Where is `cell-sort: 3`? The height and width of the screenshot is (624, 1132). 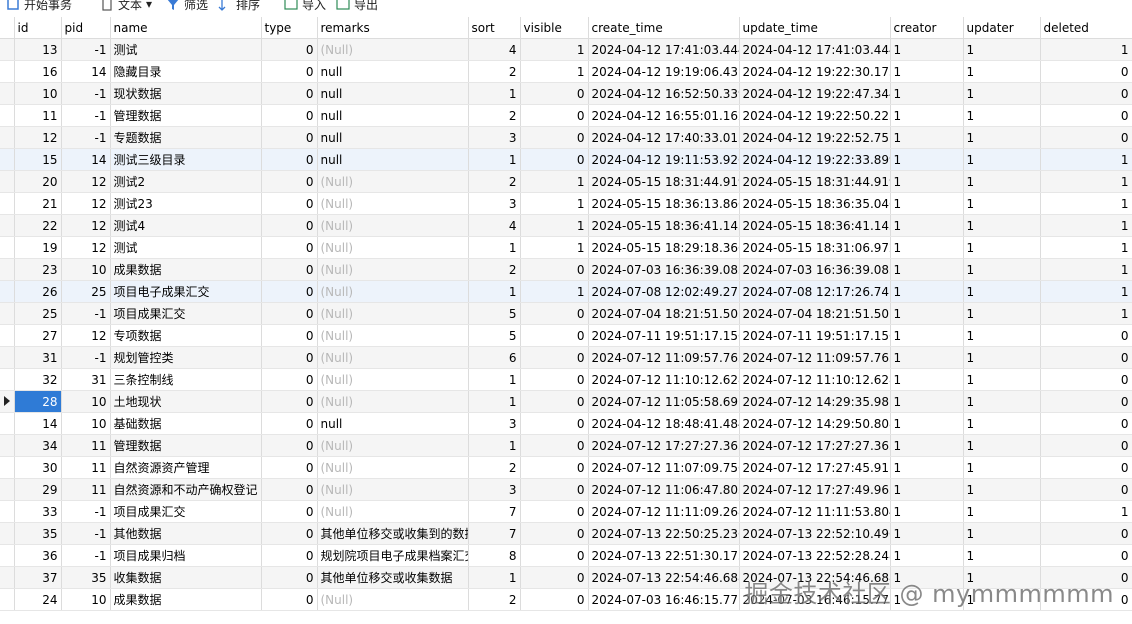 cell-sort: 3 is located at coordinates (494, 137).